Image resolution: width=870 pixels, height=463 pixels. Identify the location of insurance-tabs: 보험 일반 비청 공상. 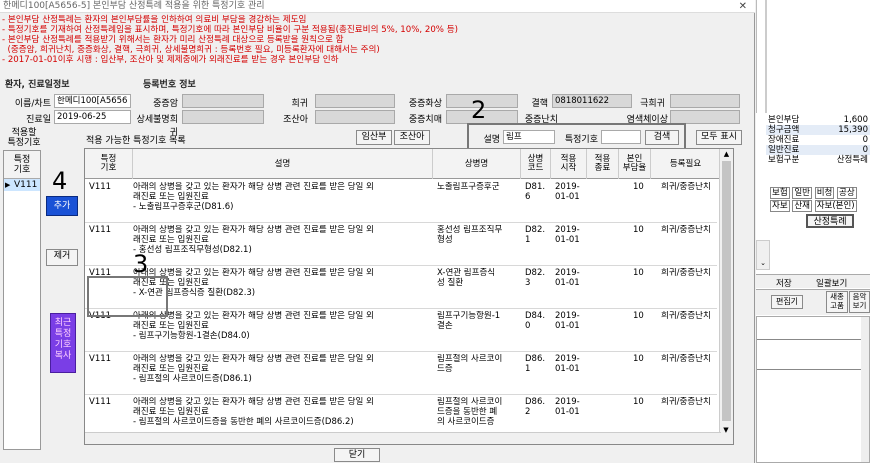
(820, 192).